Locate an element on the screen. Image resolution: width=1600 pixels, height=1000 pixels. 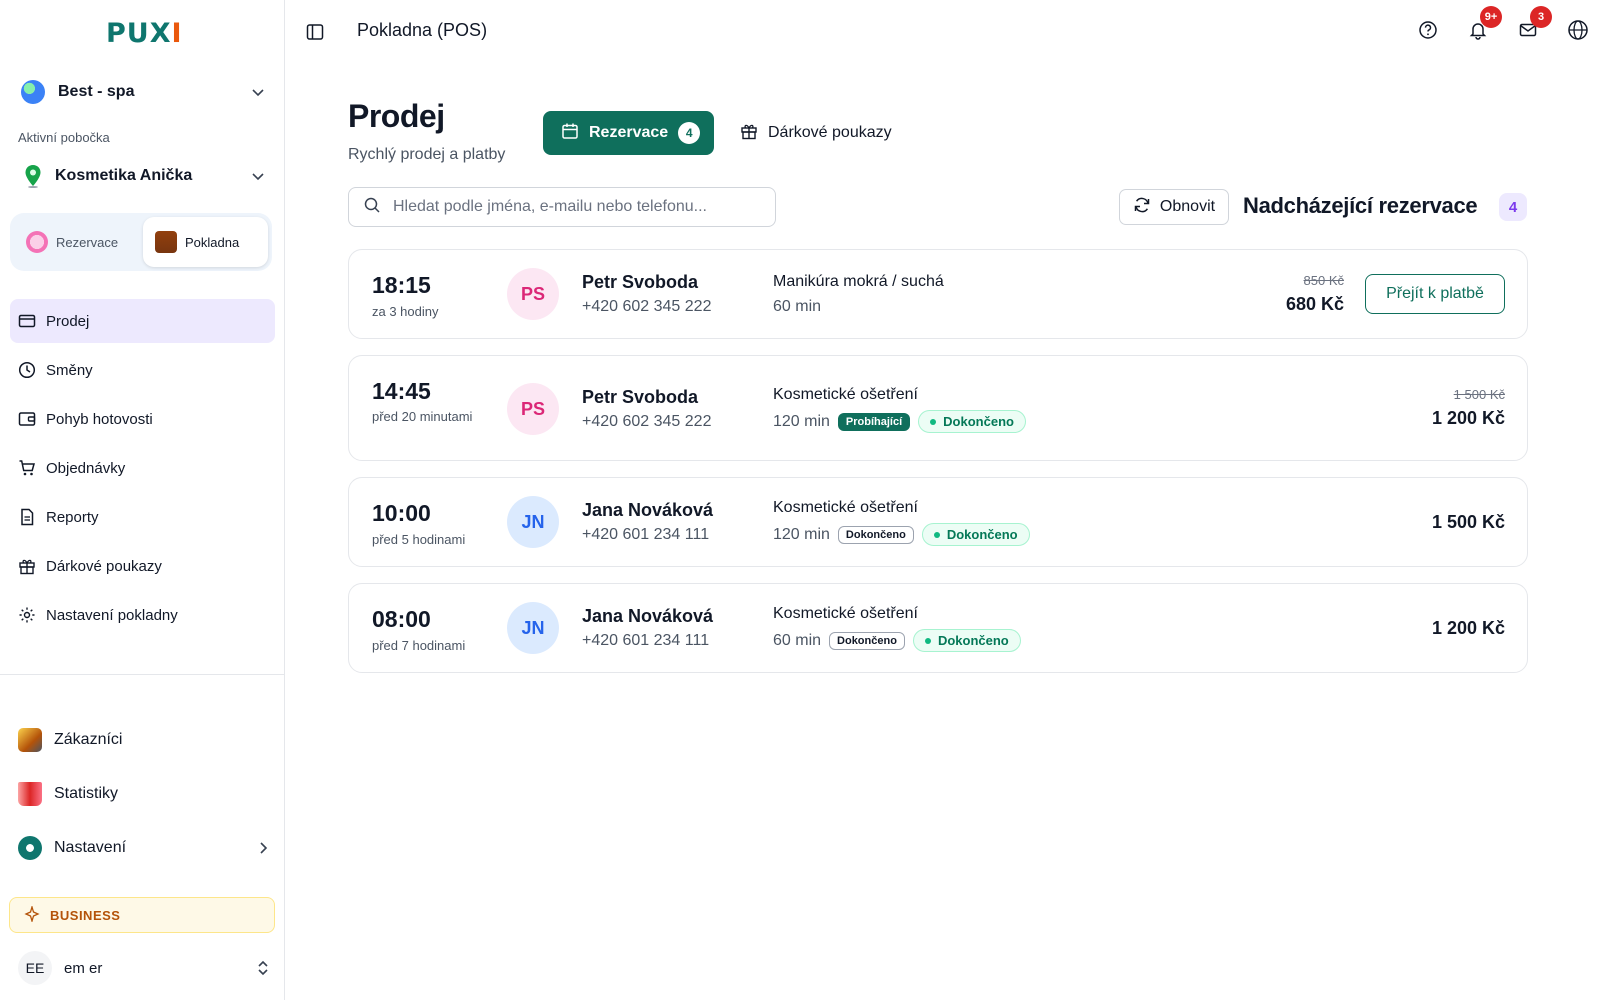
service-meta: 120 min Dokončeno Dokončeno is located at coordinates (901, 534).